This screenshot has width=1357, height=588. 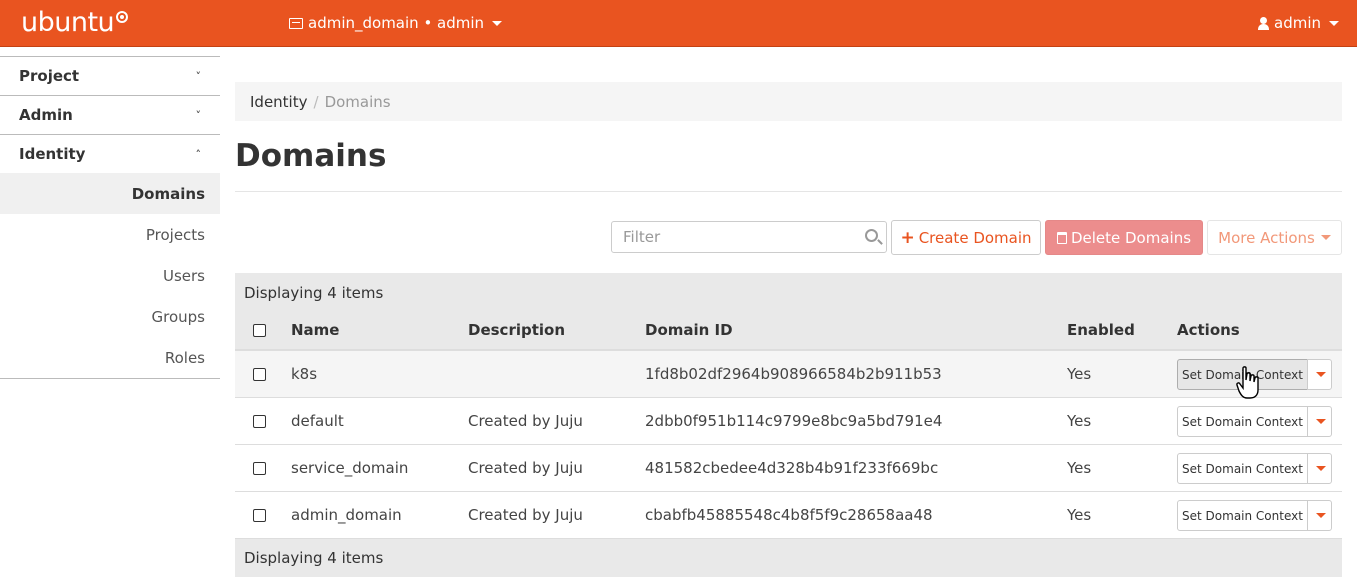 I want to click on sidebar-item-users: Users, so click(x=110, y=275).